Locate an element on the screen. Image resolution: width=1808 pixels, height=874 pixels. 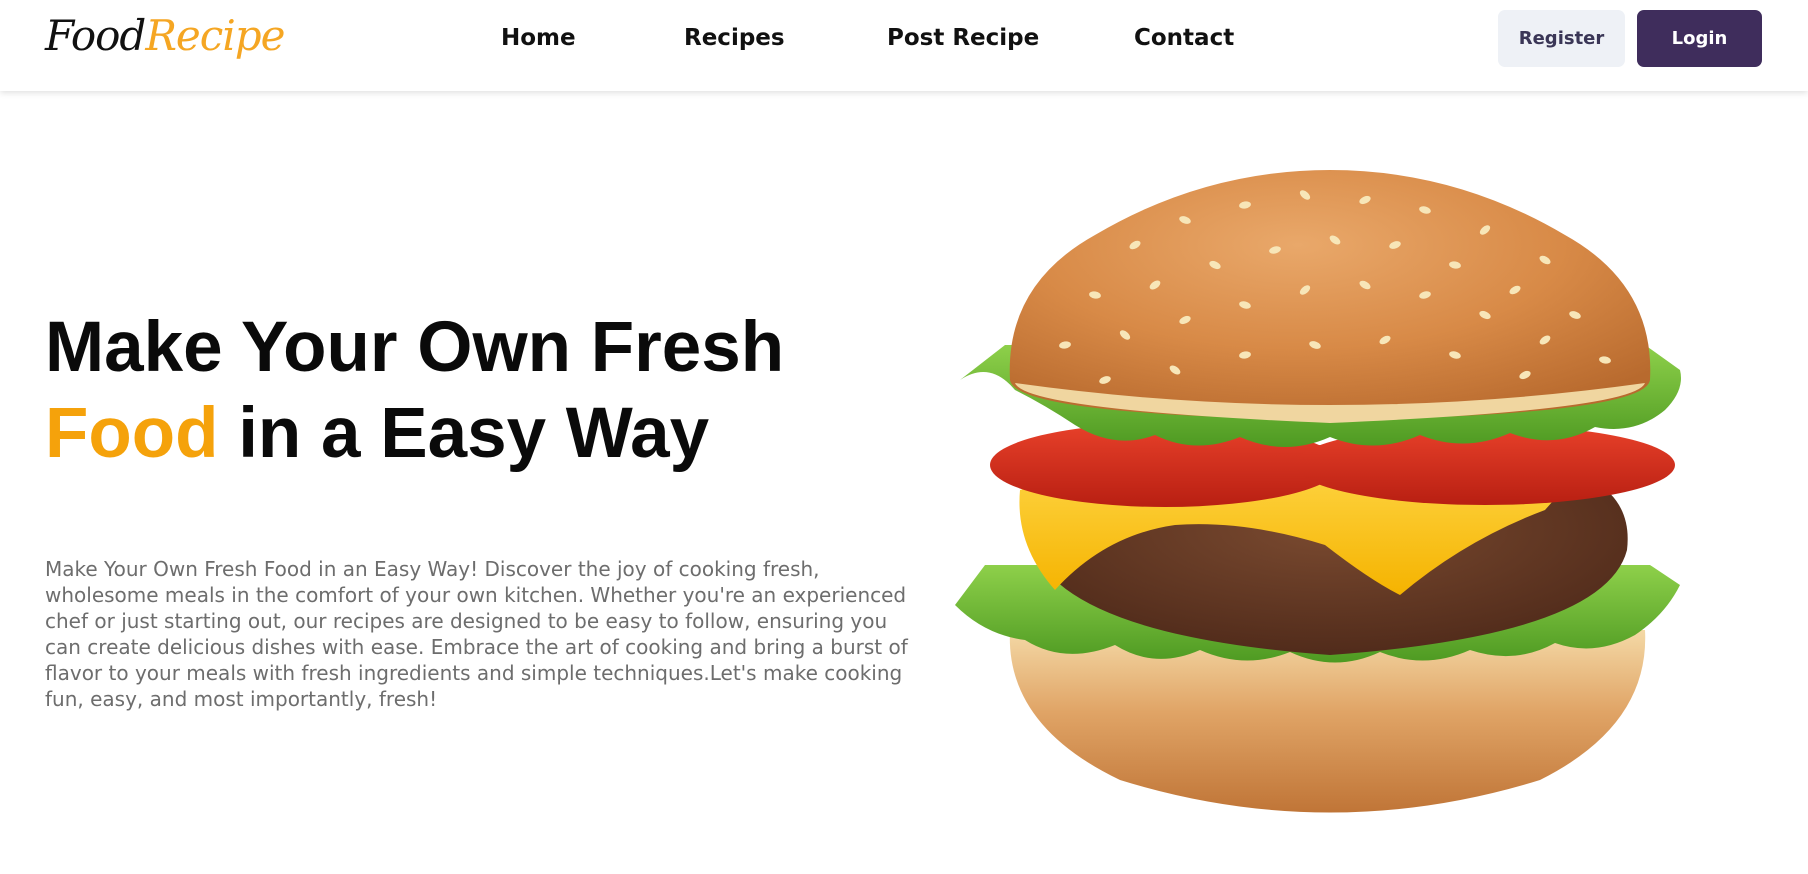
logo-part-food: Food is located at coordinates (95, 35).